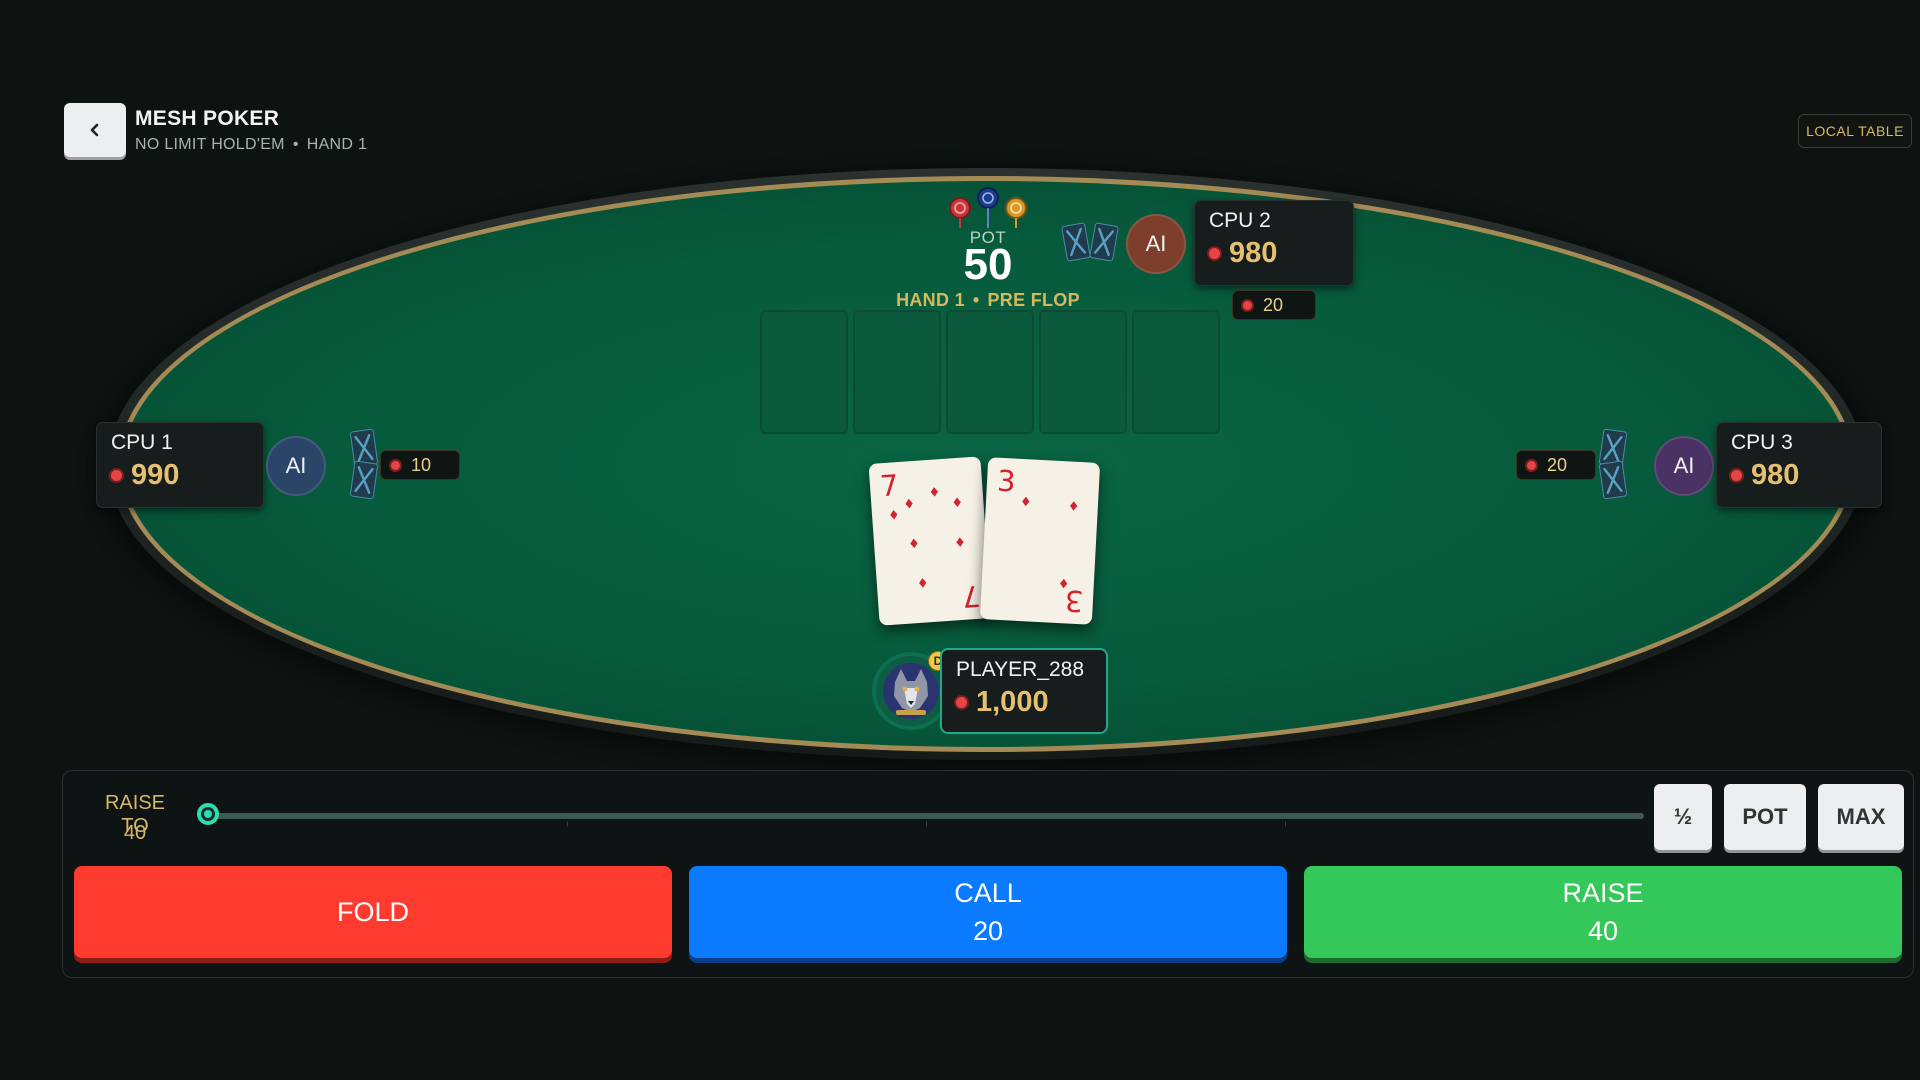  I want to click on hero-seat: PLAYER_288 1,000, so click(1024, 691).